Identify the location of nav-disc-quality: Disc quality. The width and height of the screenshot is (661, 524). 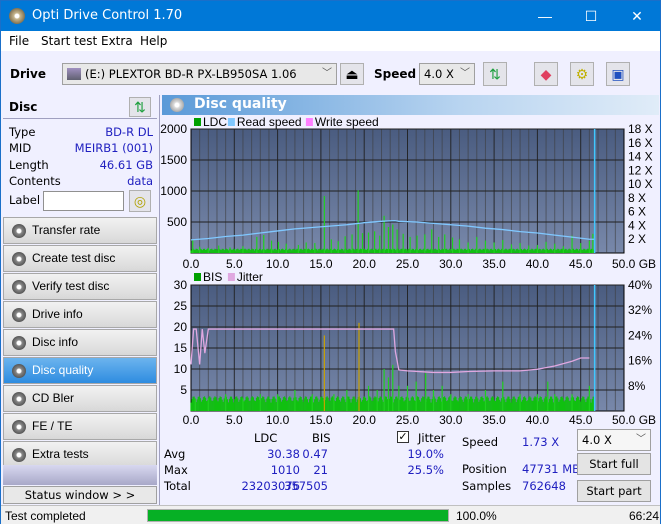
(80, 370).